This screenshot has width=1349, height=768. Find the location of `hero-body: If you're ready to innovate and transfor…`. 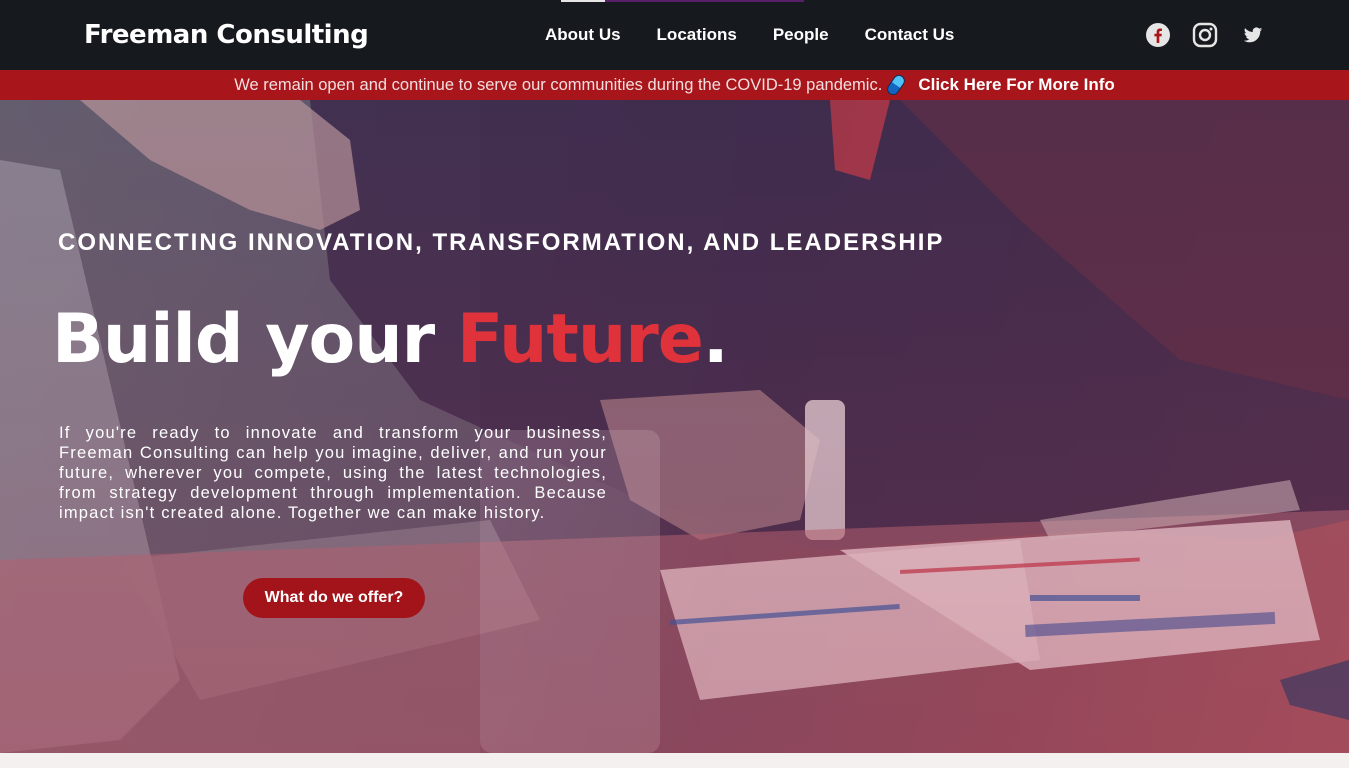

hero-body: If you're ready to innovate and transfor… is located at coordinates (333, 473).